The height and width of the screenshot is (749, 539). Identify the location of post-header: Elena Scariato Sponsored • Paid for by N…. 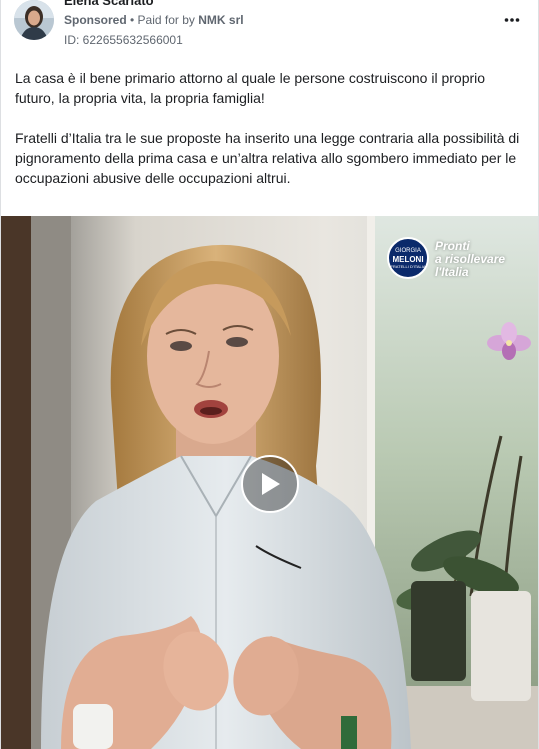
(269, 28).